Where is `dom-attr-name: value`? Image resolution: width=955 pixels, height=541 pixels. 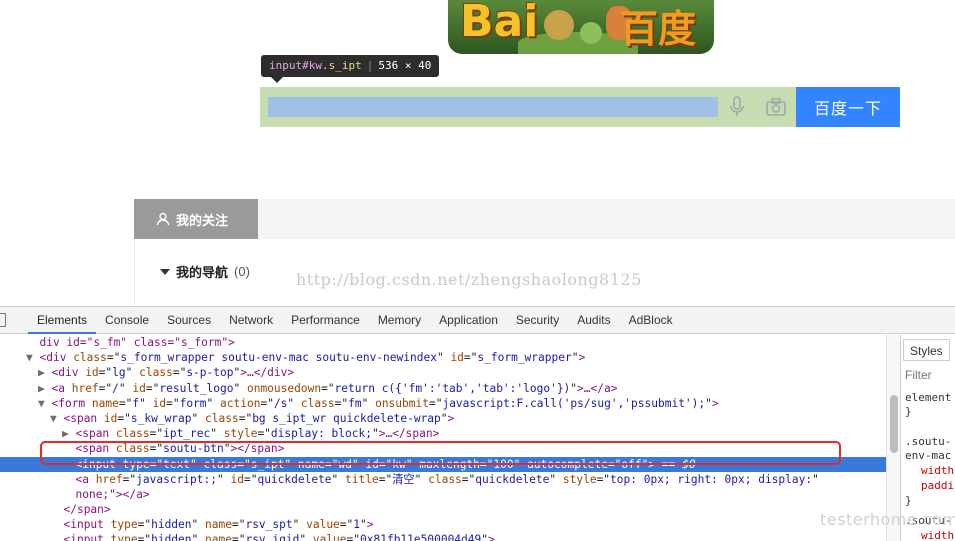 dom-attr-name: value is located at coordinates (323, 525).